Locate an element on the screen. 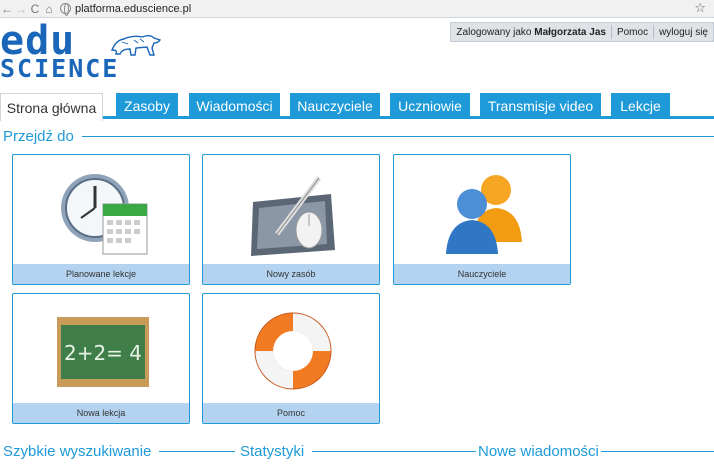 The image size is (714, 465). logo-edu: edu is located at coordinates (38, 41).